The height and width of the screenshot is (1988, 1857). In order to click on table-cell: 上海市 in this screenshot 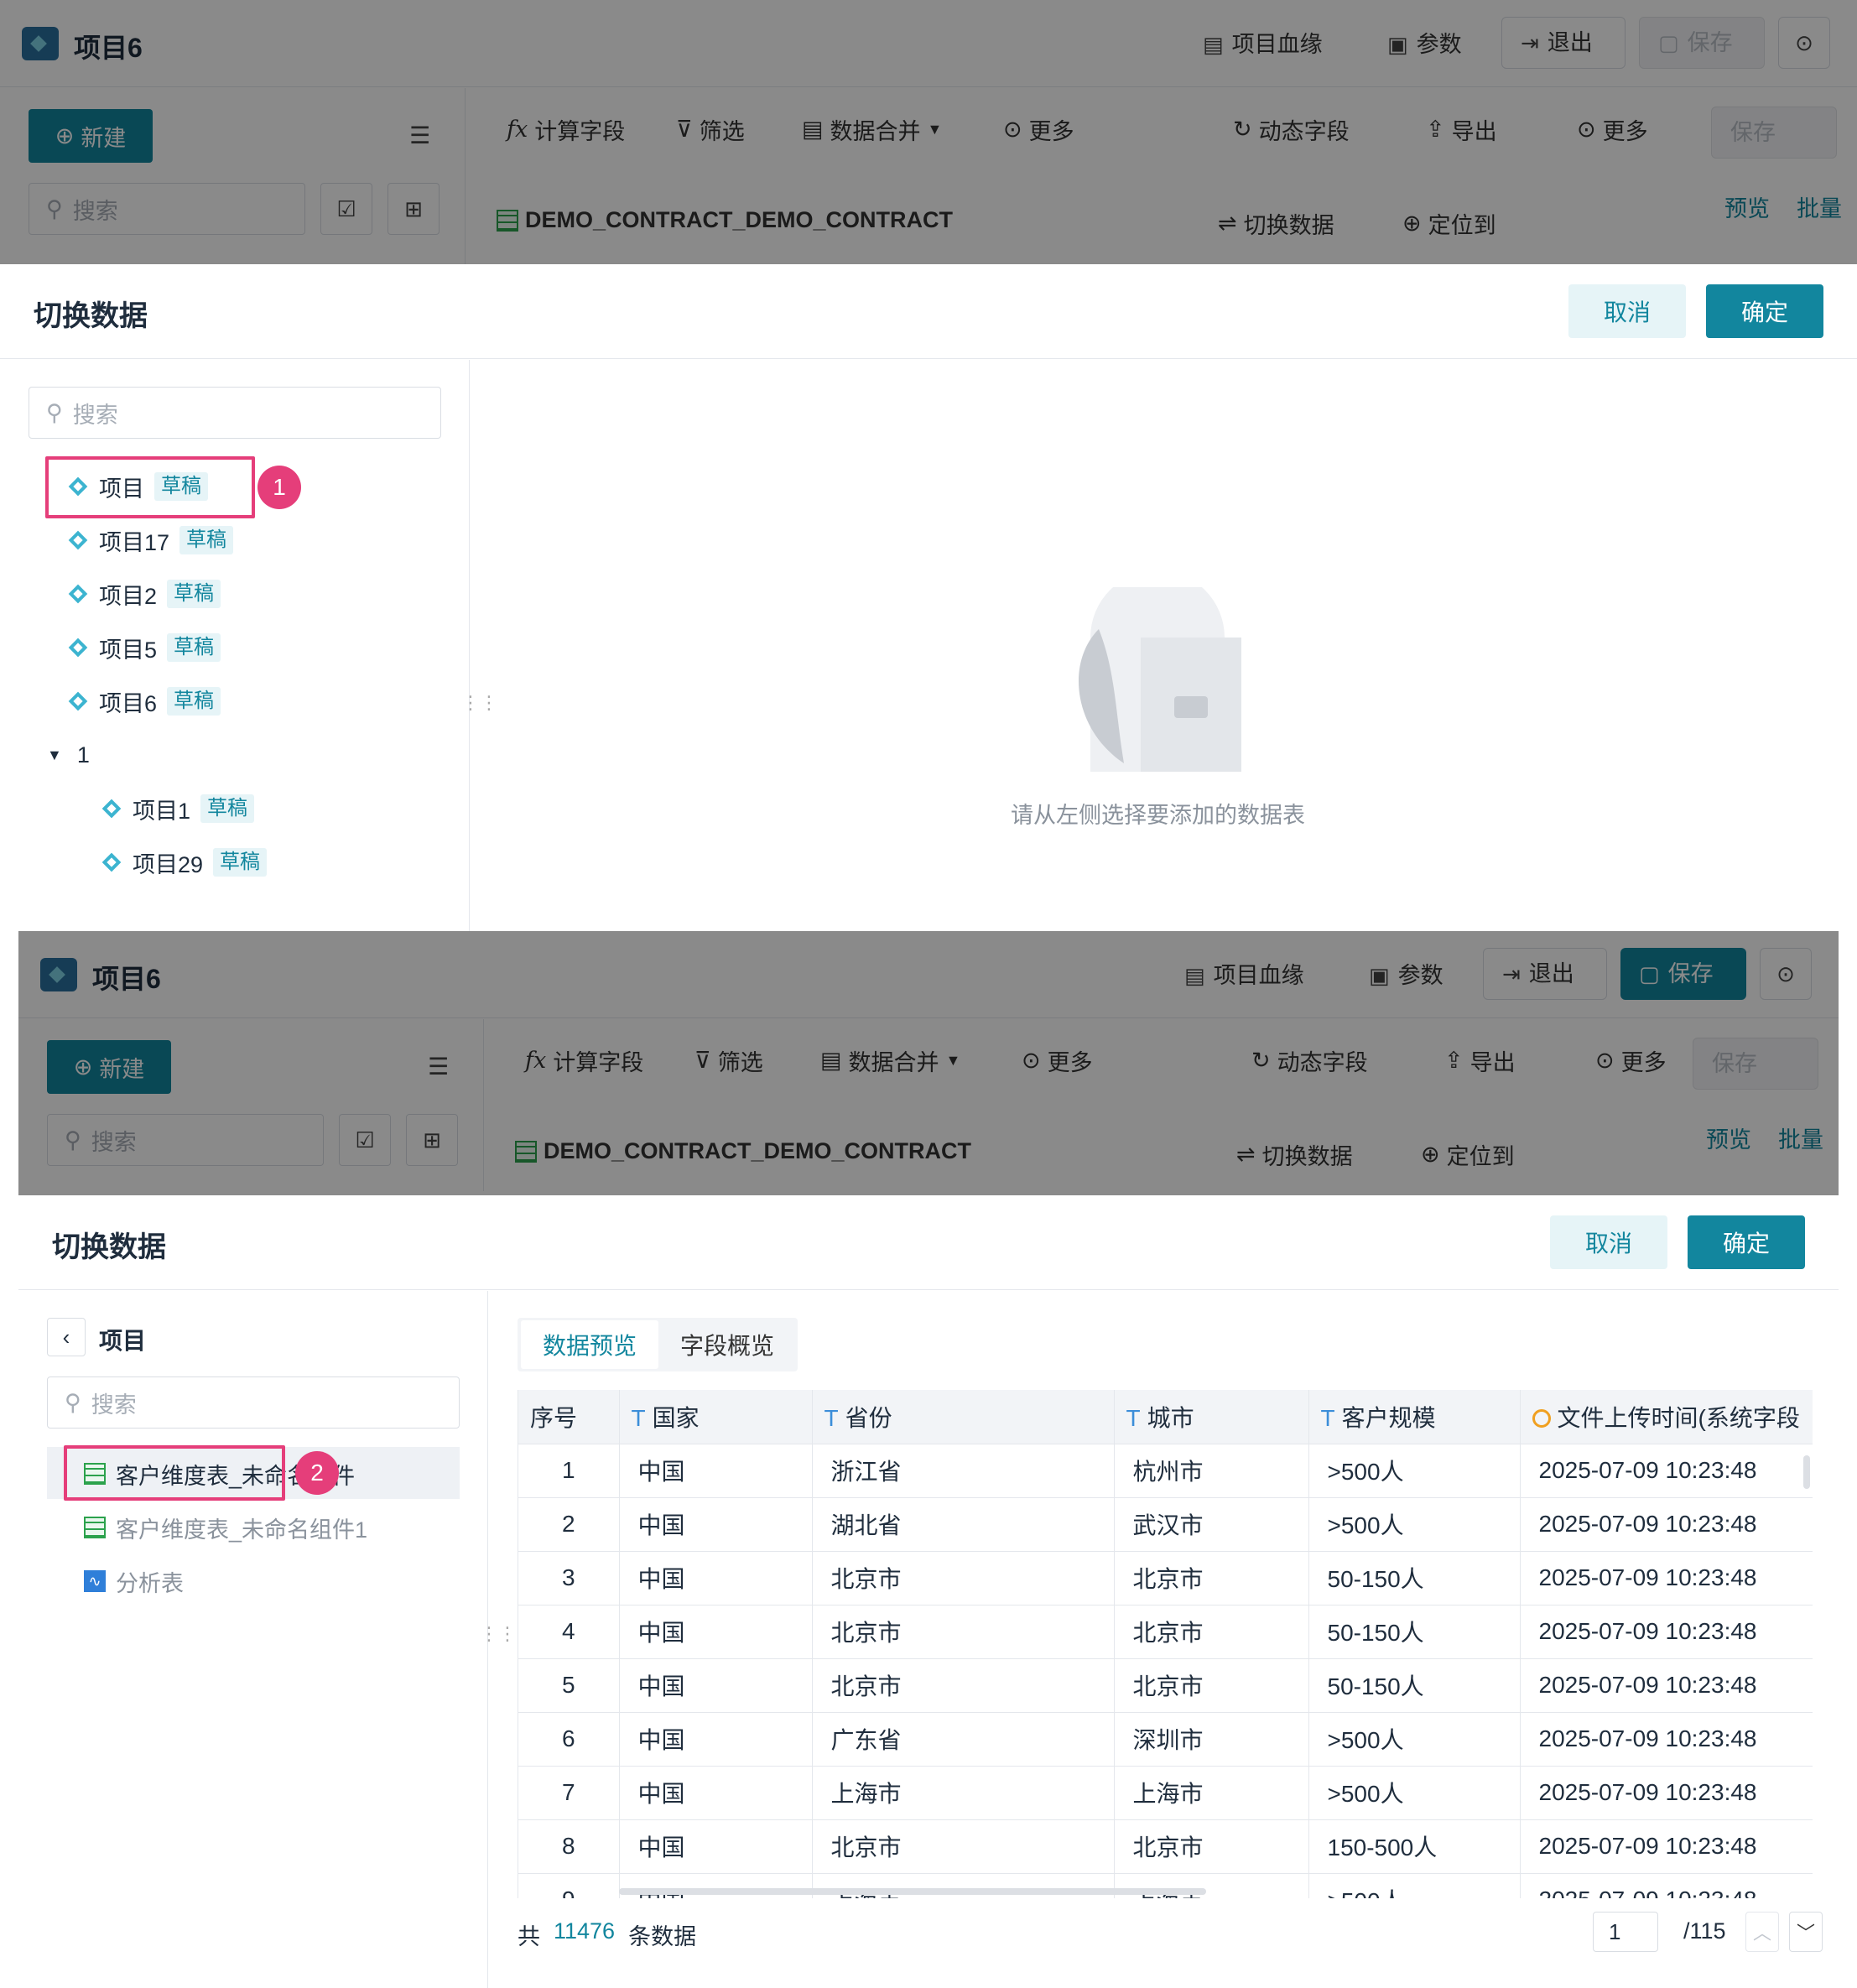, I will do `click(1211, 1793)`.